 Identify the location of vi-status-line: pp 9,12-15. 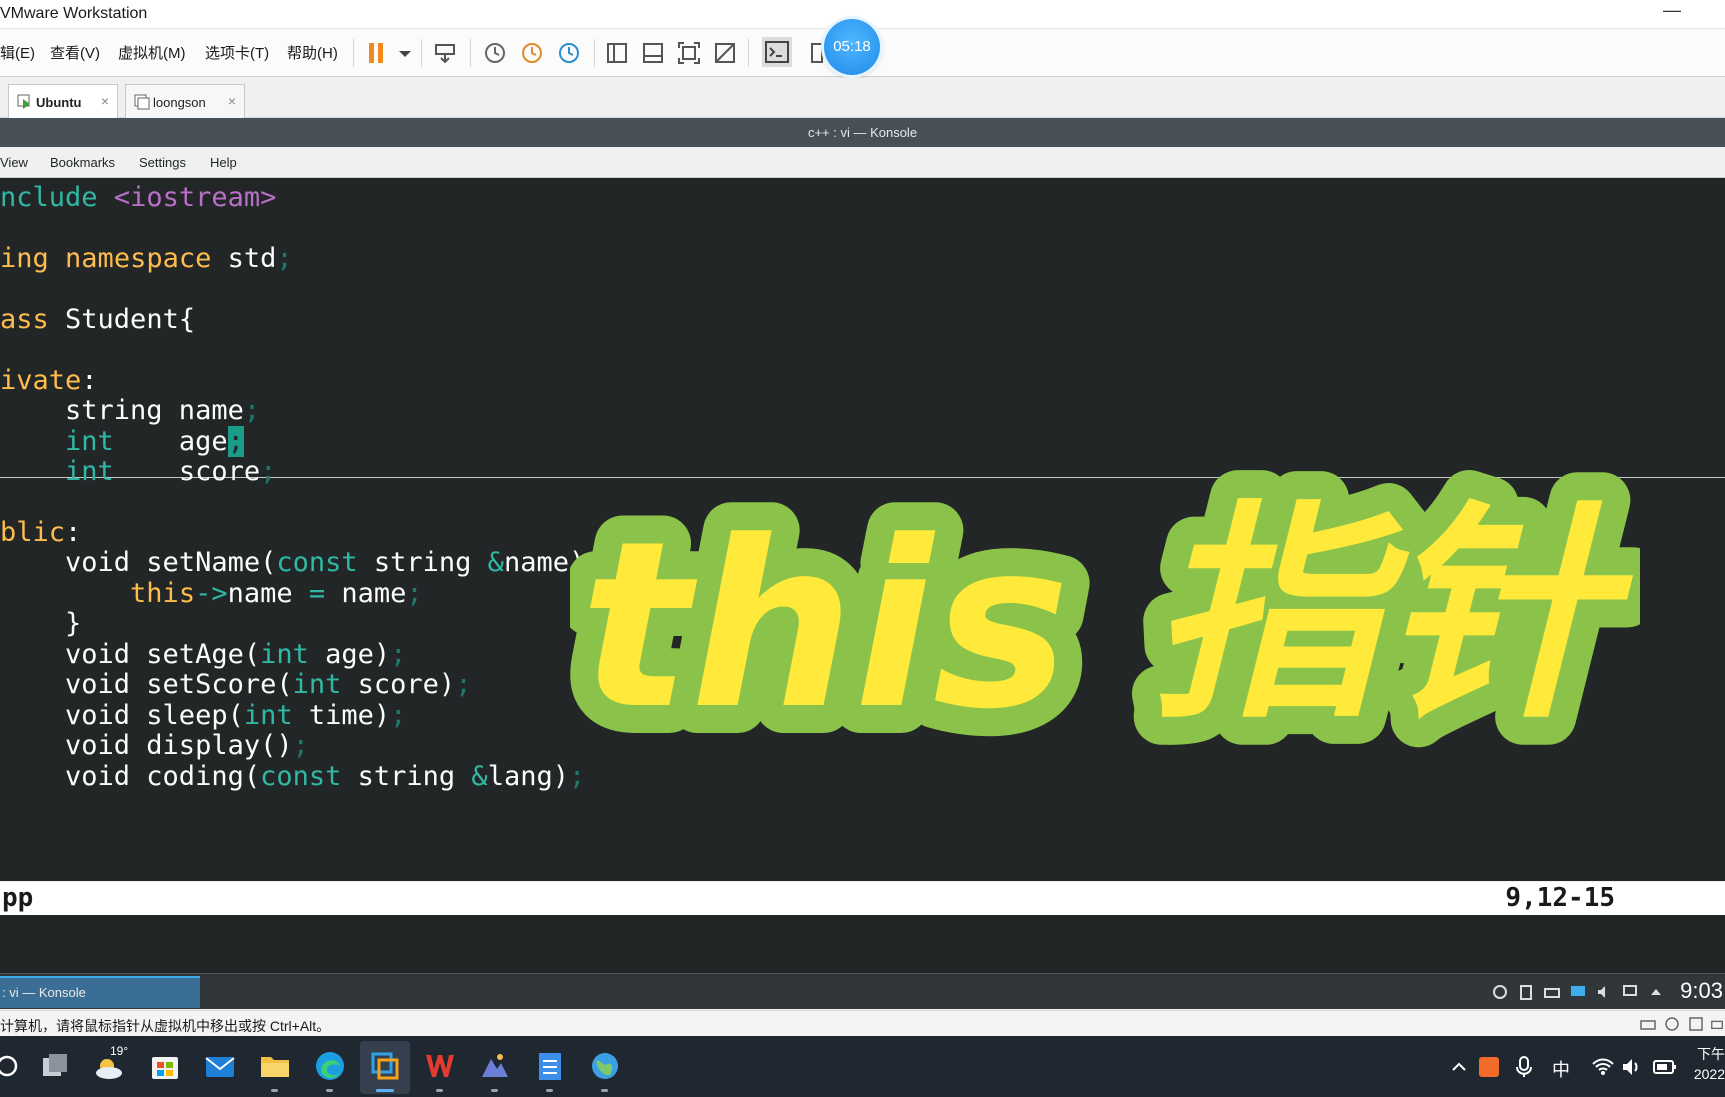
(862, 898).